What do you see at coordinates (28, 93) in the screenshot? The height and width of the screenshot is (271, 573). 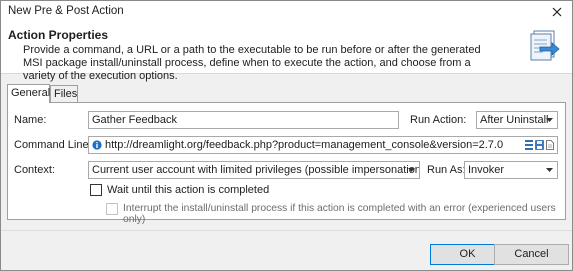 I see `tab-general: General` at bounding box center [28, 93].